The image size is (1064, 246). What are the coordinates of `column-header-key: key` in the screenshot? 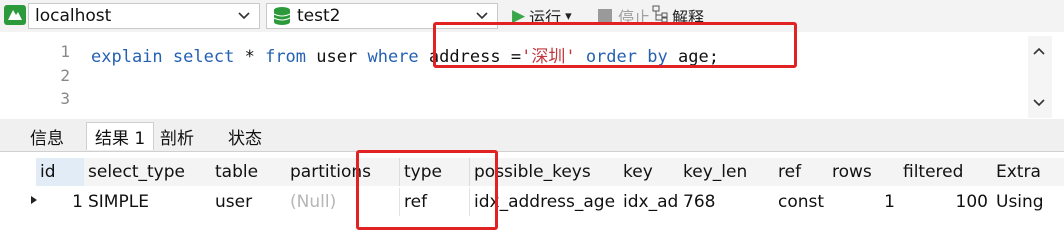 It's located at (649, 172).